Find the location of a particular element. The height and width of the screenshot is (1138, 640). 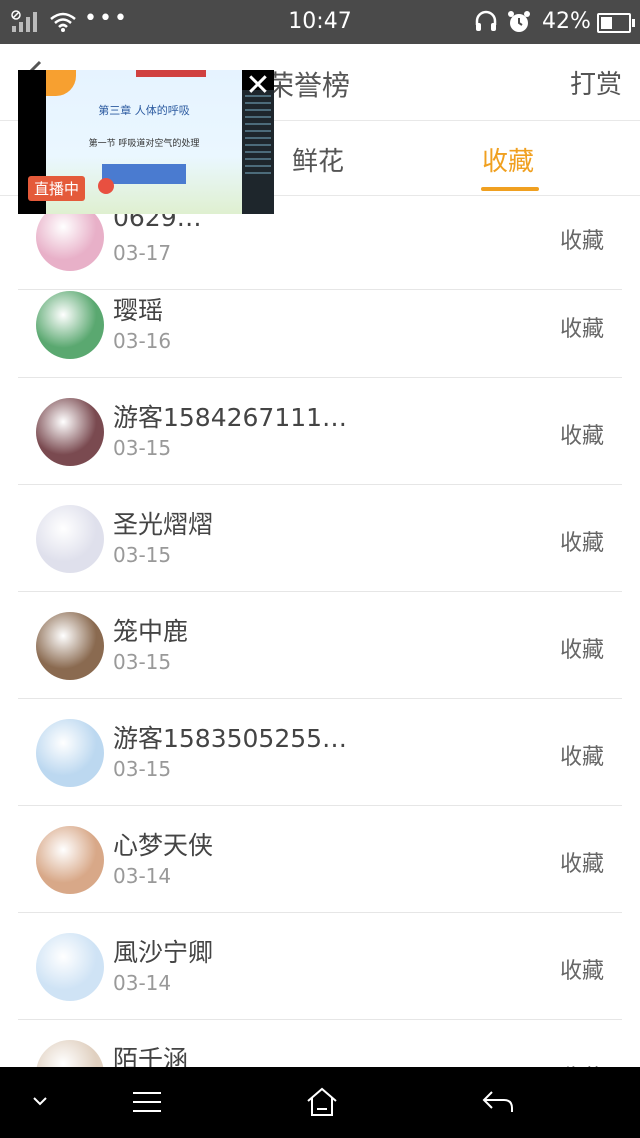

battery-icon is located at coordinates (616, 23).